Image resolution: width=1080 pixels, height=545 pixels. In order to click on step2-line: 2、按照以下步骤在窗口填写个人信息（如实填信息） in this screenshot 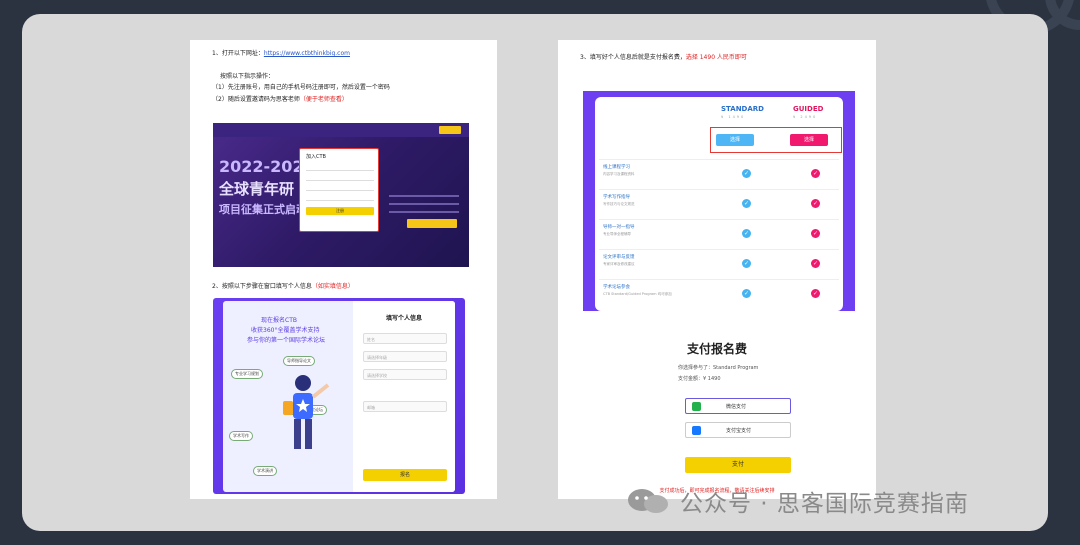, I will do `click(283, 287)`.